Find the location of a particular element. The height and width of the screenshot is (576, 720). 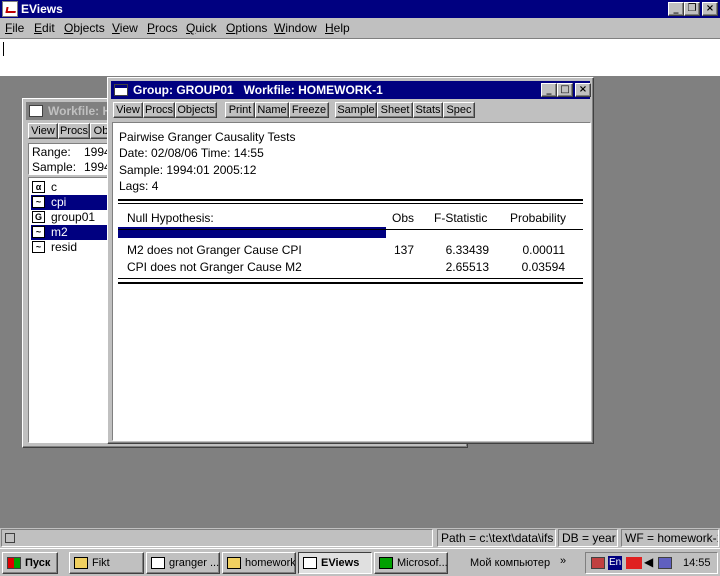

coef-icon: α is located at coordinates (38, 187).